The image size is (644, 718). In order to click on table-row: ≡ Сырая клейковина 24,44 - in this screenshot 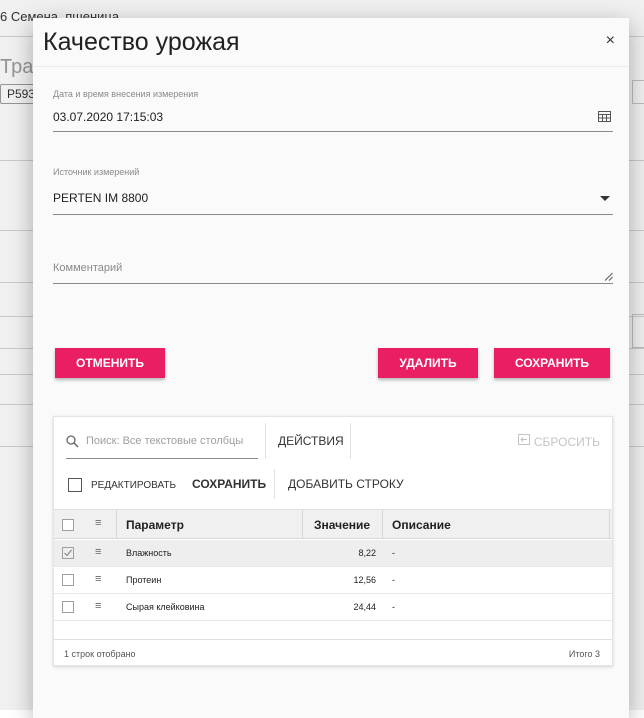, I will do `click(333, 607)`.